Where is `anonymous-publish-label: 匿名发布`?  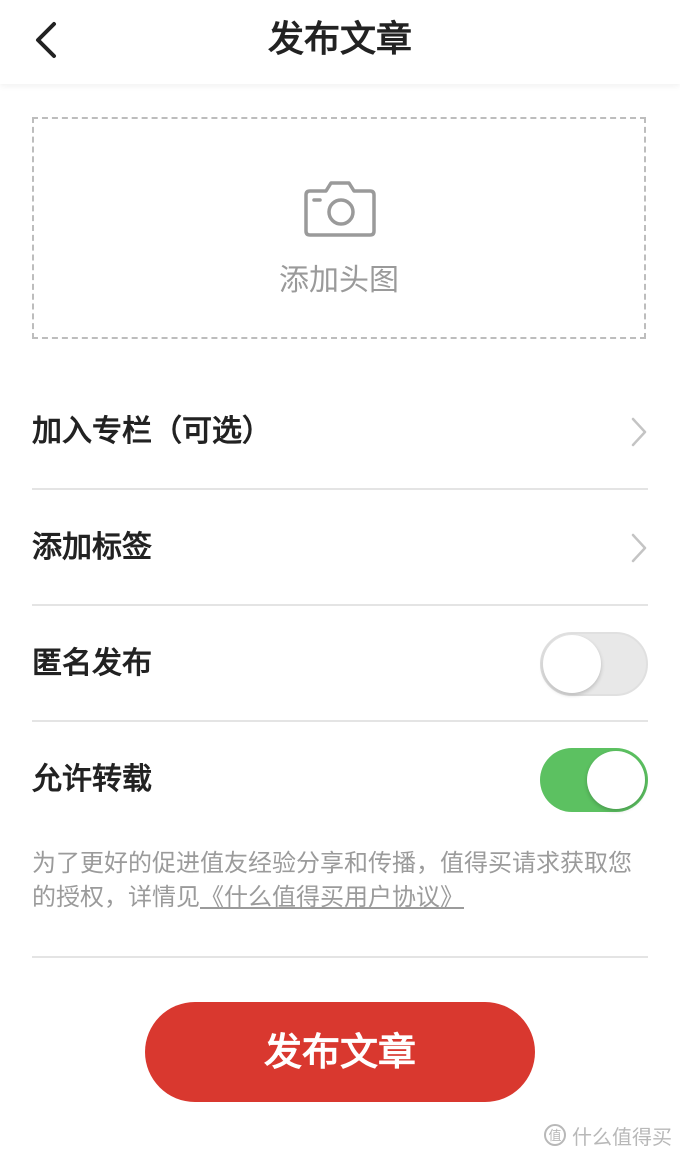
anonymous-publish-label: 匿名发布 is located at coordinates (92, 663).